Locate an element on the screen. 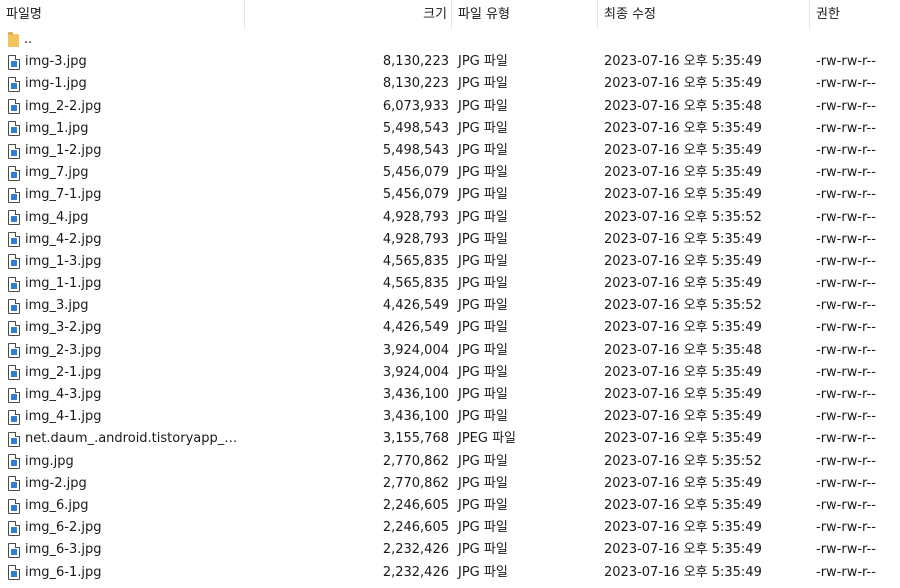 This screenshot has width=900, height=588. file-name-cell: img_2-3.jpg is located at coordinates (122, 351).